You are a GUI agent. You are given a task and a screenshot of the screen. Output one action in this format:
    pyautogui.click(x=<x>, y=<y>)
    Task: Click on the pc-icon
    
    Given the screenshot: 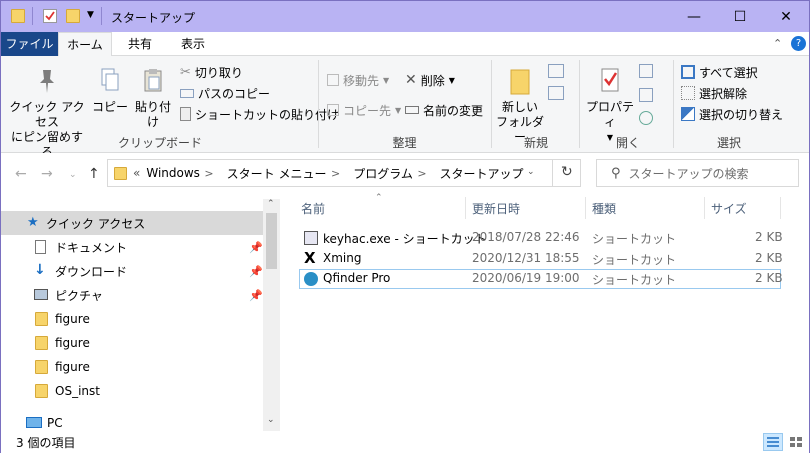 What is the action you would take?
    pyautogui.click(x=34, y=422)
    